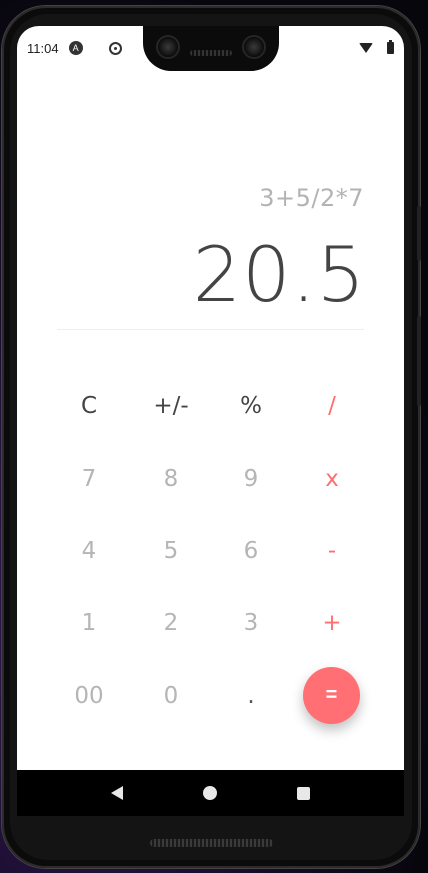 This screenshot has height=873, width=428. What do you see at coordinates (366, 48) in the screenshot?
I see `wifi-icon` at bounding box center [366, 48].